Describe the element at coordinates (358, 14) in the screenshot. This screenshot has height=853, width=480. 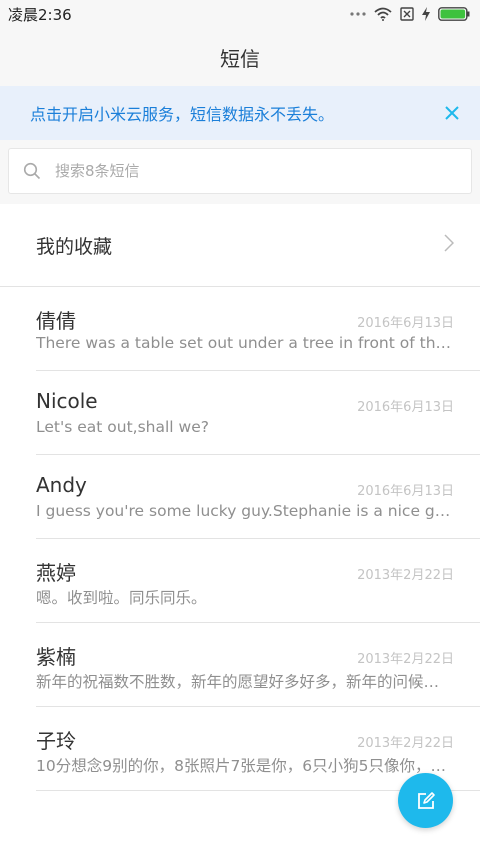
I see `signal-icon` at that location.